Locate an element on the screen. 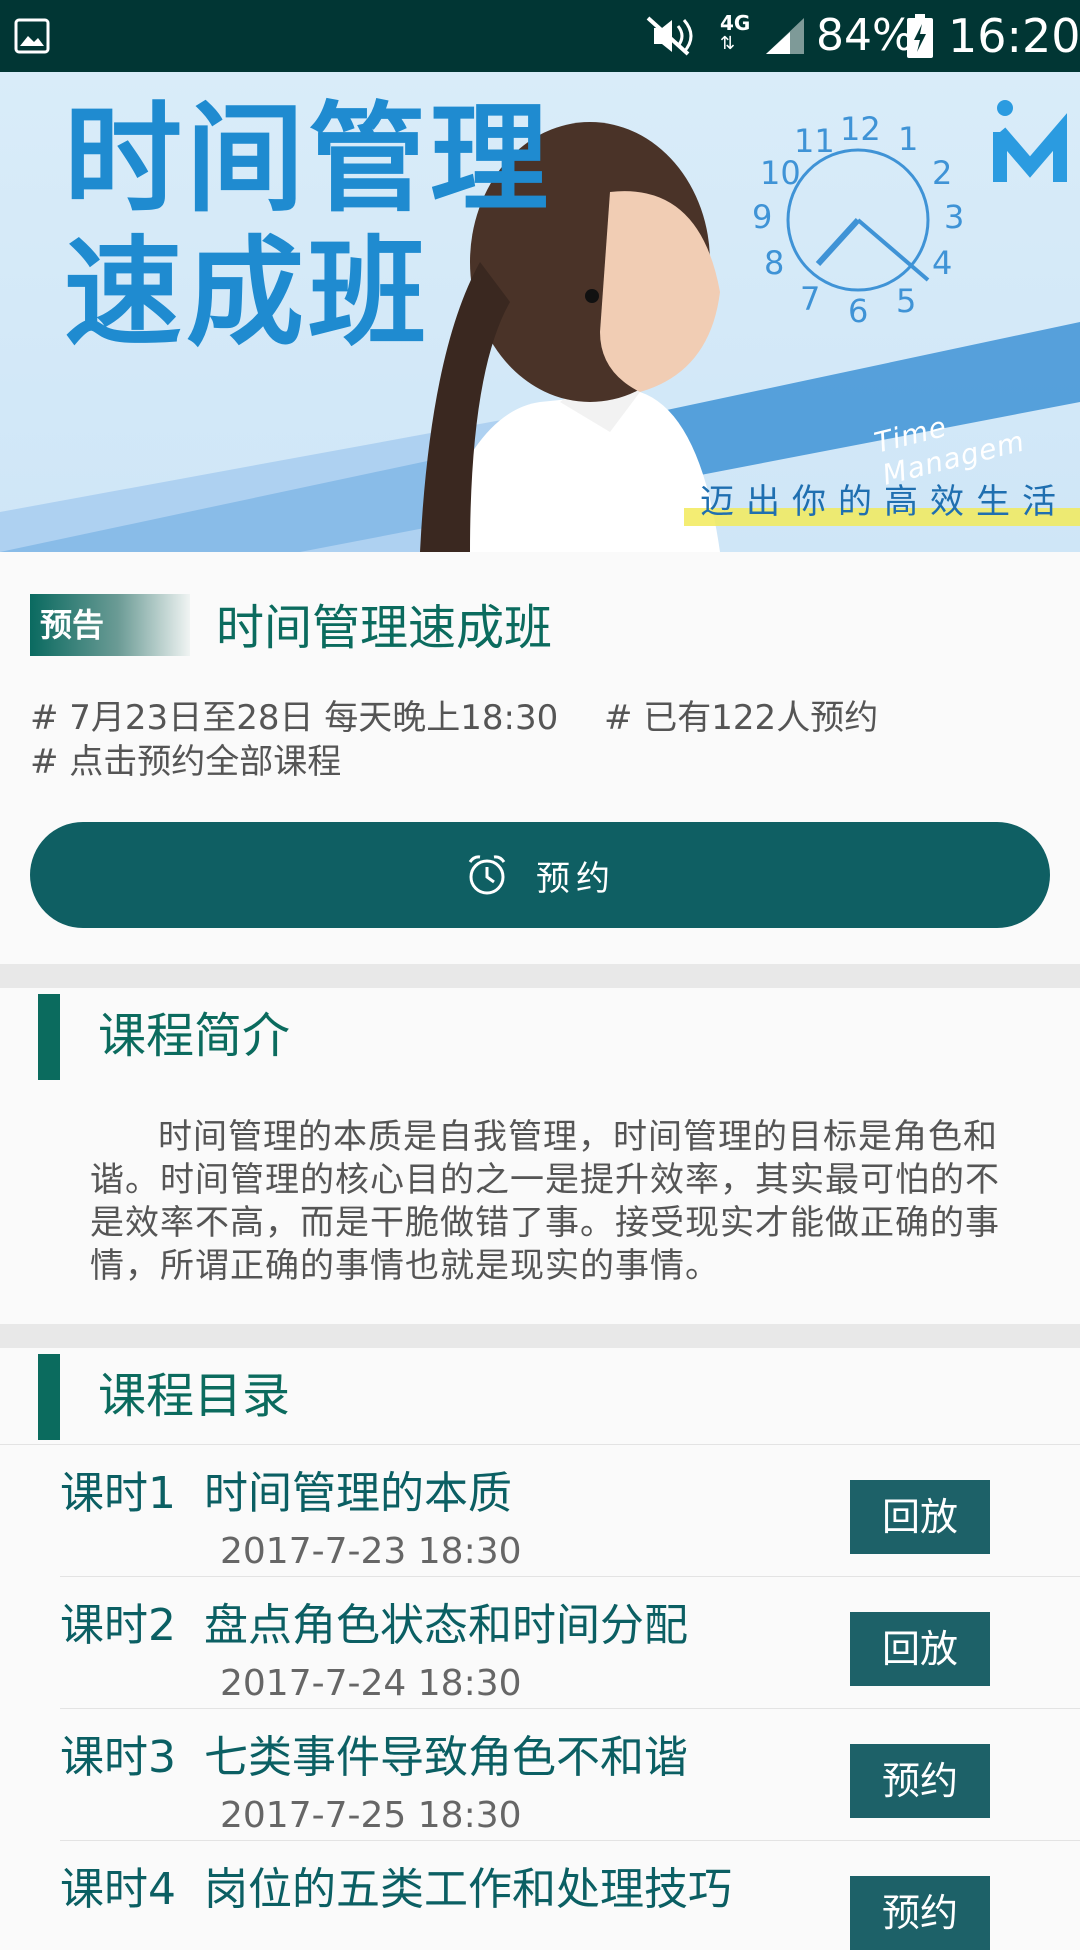 This screenshot has width=1080, height=1950. lesson-number: 课时1 is located at coordinates (118, 1493).